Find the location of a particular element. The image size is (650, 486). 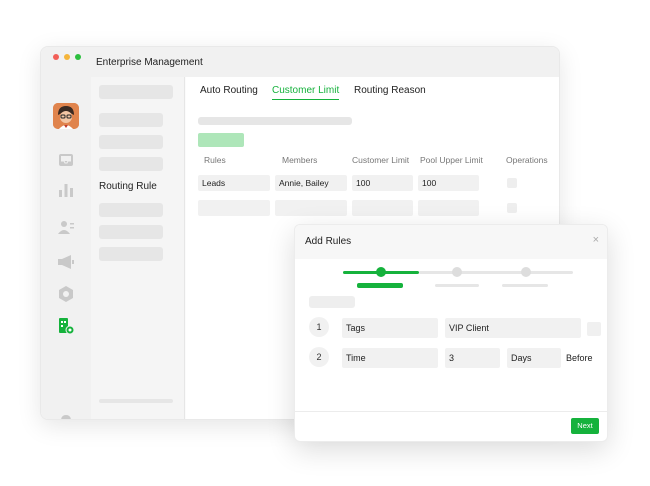

unit-select: Days is located at coordinates (534, 358).